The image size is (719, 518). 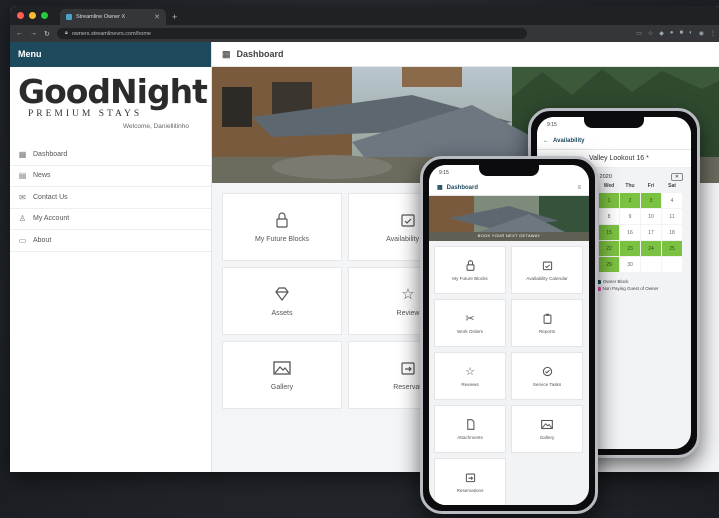 I want to click on calendar-day-cell: 10, so click(x=651, y=216).